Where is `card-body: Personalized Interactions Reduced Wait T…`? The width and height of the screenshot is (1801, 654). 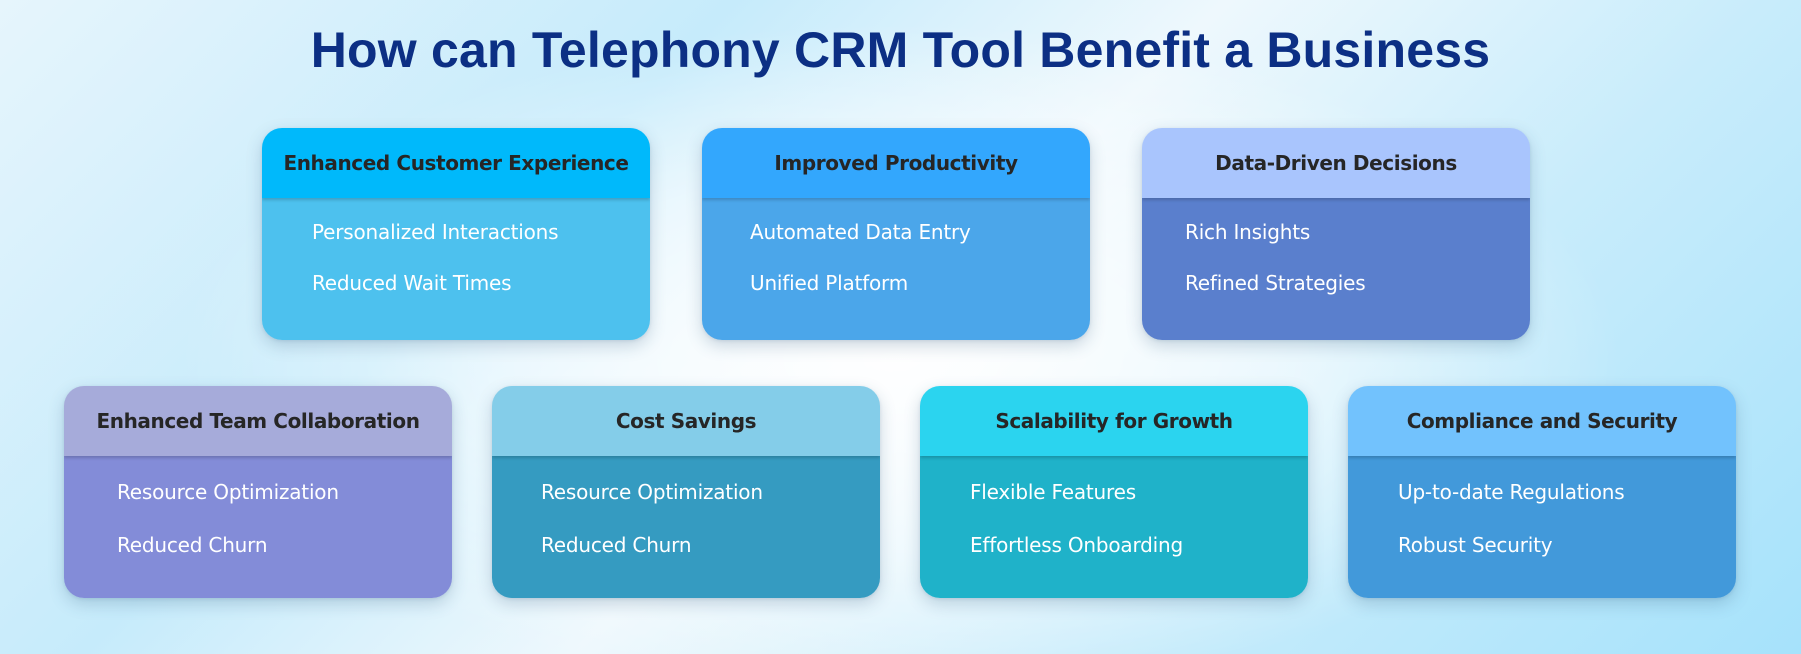
card-body: Personalized Interactions Reduced Wait T… is located at coordinates (456, 269).